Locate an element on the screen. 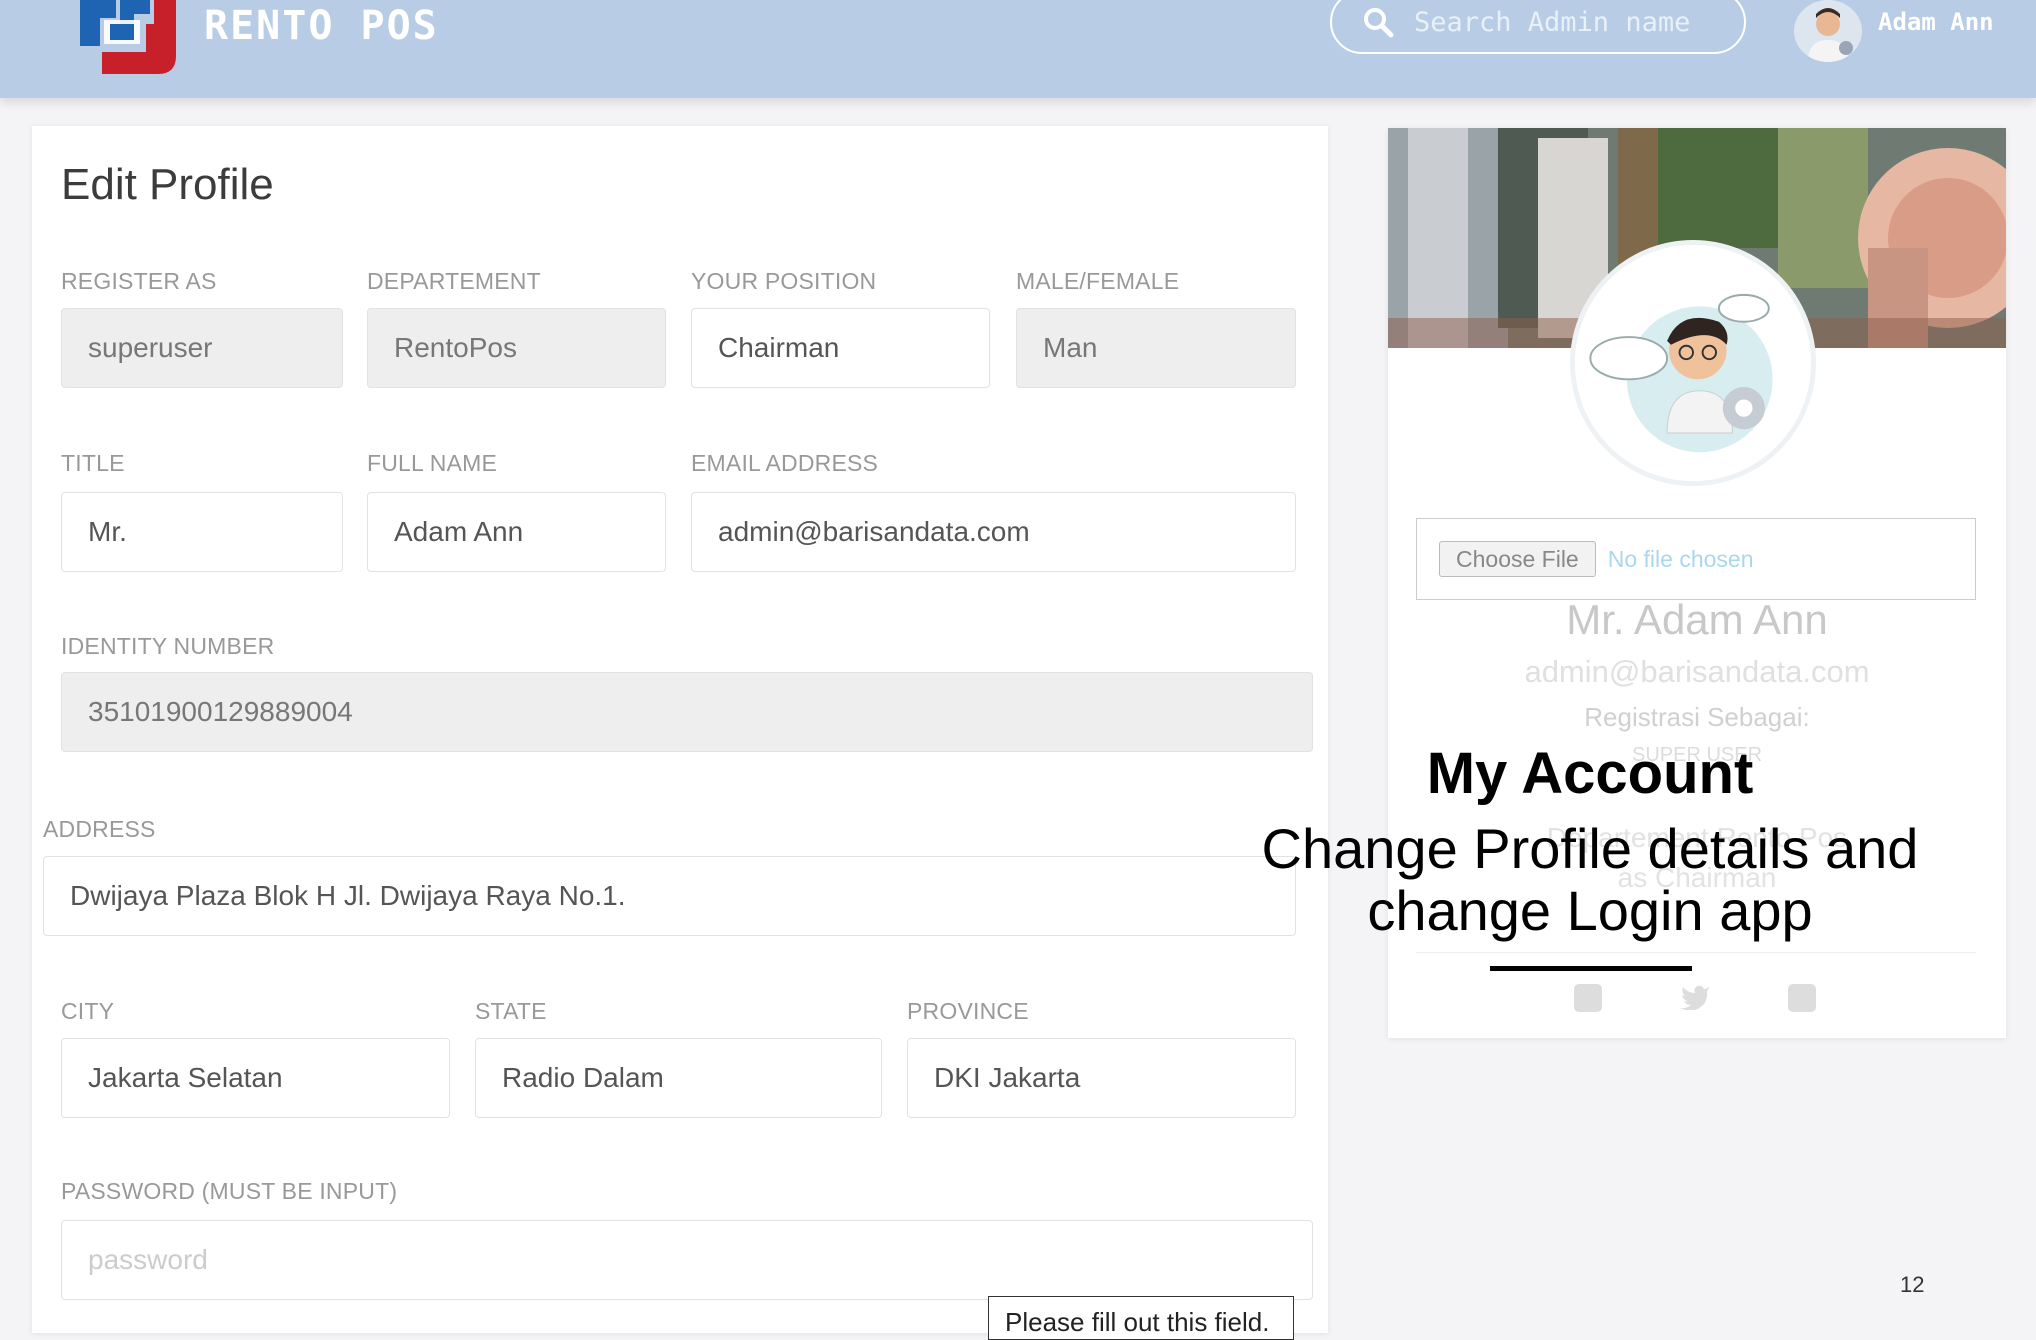 Image resolution: width=2036 pixels, height=1340 pixels. avatar-image is located at coordinates (1830, 35).